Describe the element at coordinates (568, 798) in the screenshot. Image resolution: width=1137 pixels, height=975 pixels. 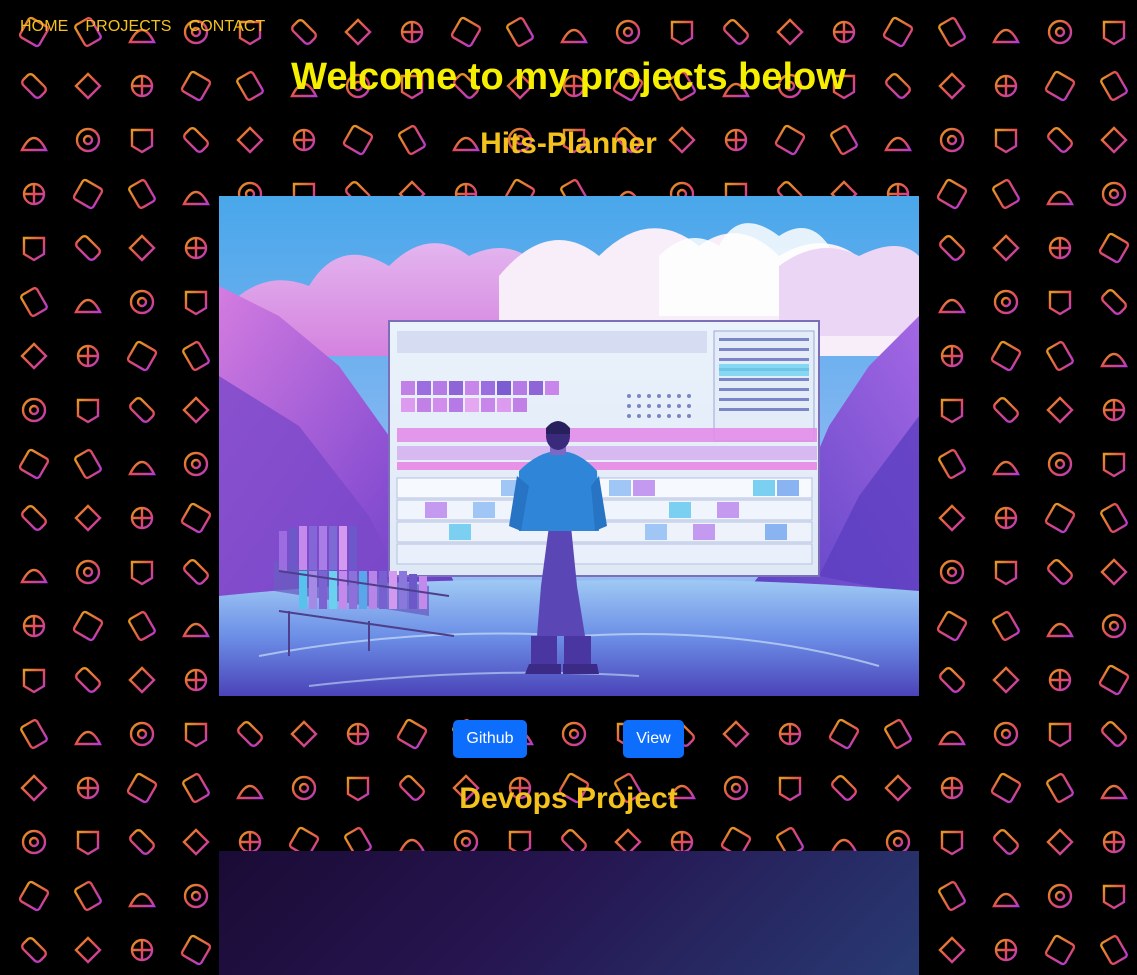
I see `project-title: Devops Project` at that location.